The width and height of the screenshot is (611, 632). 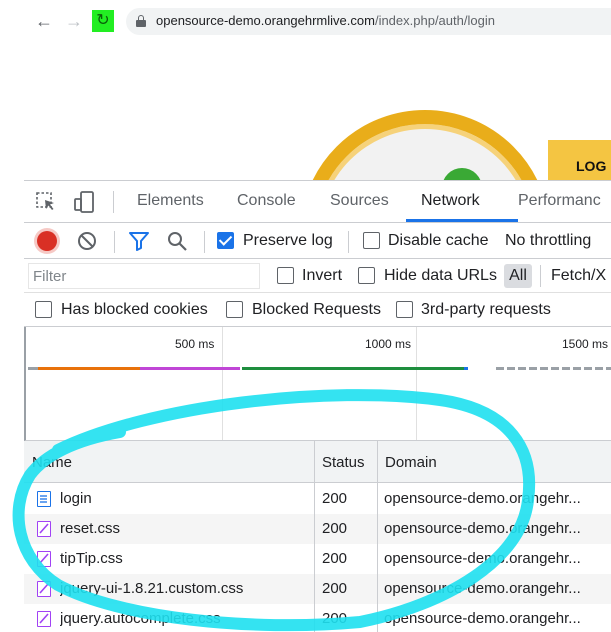 What do you see at coordinates (90, 528) in the screenshot?
I see `cell-name: reset.css` at bounding box center [90, 528].